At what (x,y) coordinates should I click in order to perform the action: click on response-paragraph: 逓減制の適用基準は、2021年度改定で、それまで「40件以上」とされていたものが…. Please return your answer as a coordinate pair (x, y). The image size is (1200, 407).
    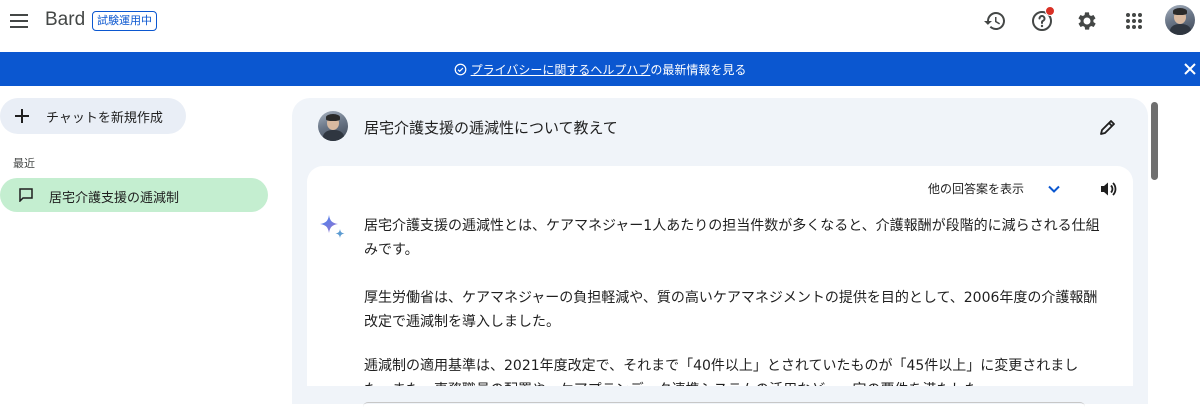
    Looking at the image, I should click on (721, 372).